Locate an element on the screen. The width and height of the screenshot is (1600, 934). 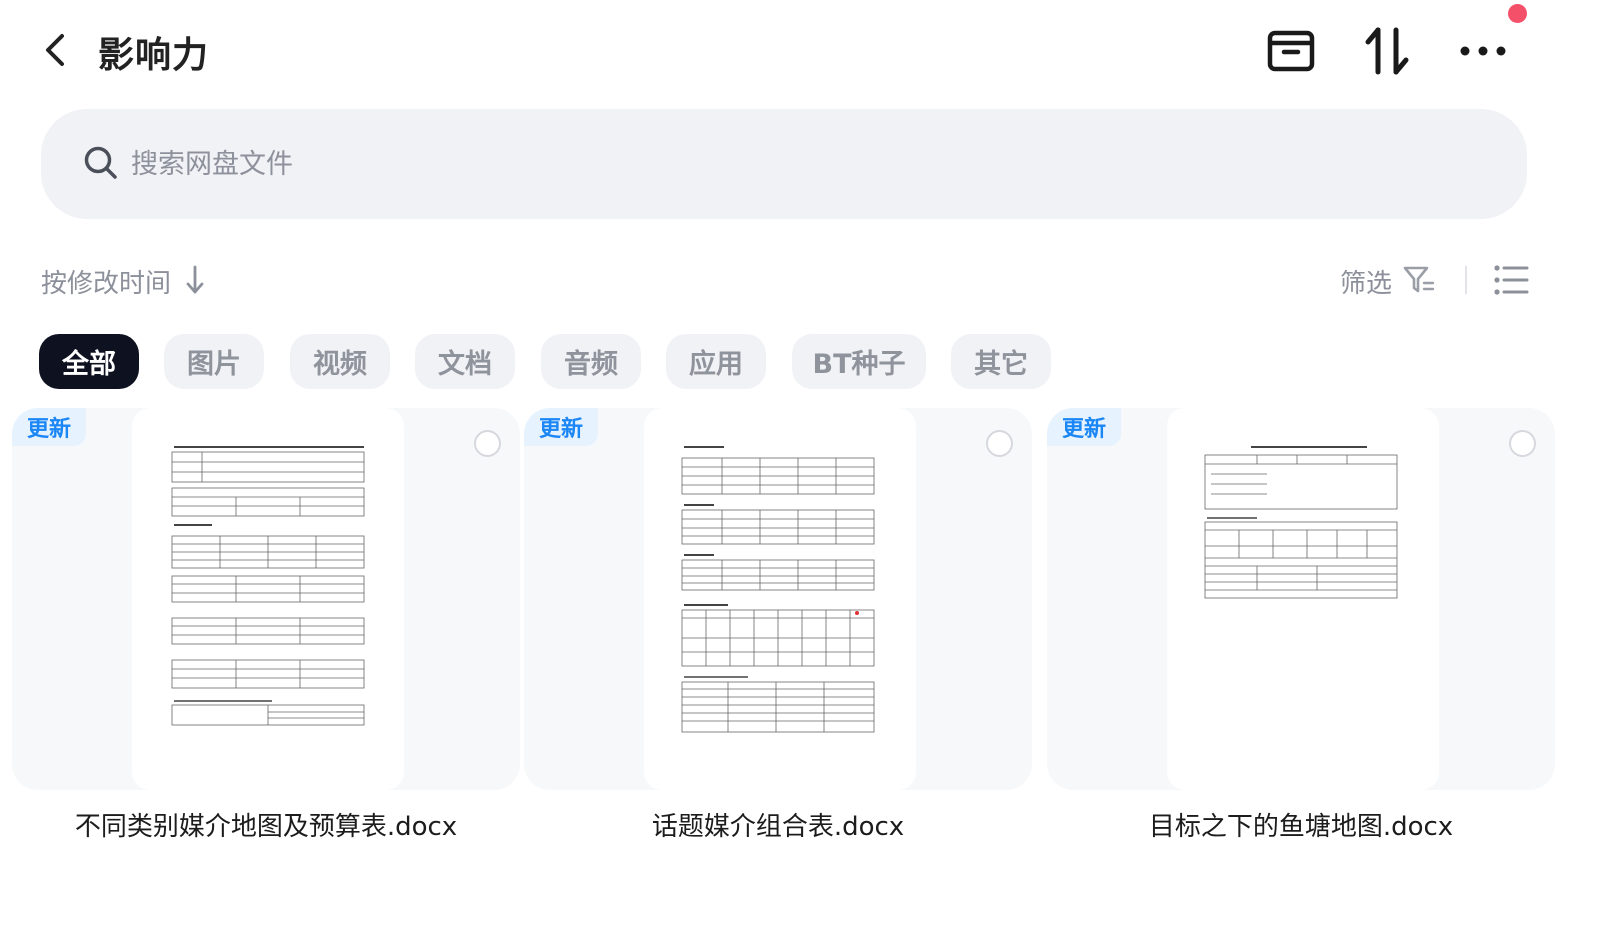
chip-audio: 音频 is located at coordinates (591, 361).